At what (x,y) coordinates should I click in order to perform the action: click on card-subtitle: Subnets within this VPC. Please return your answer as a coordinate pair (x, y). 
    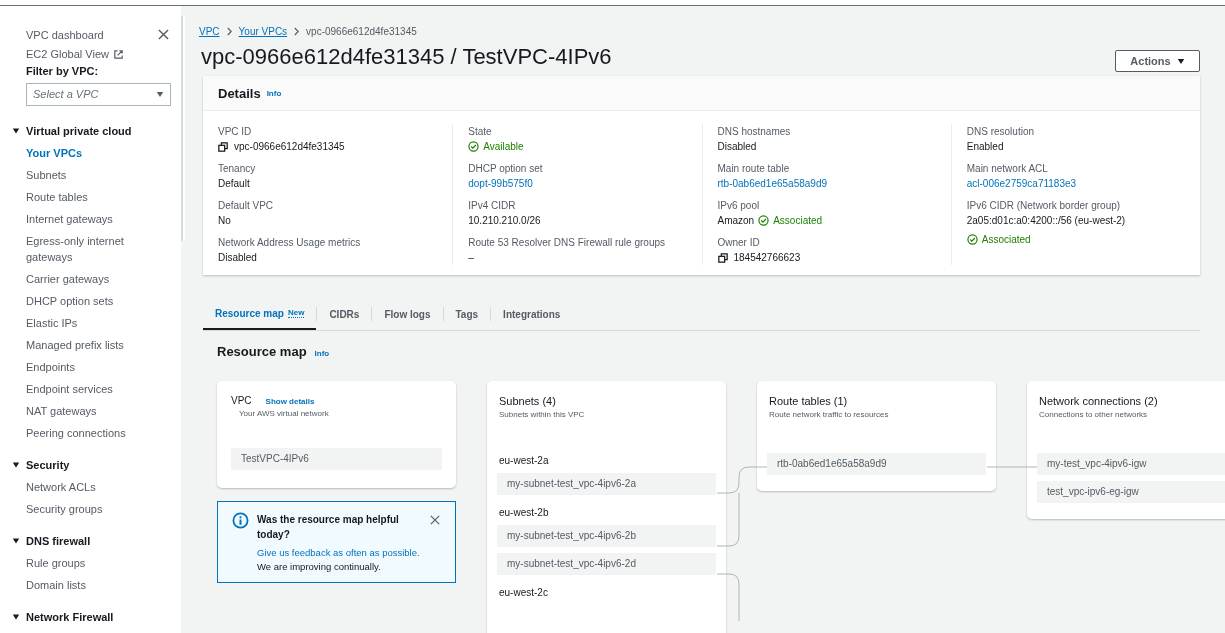
    Looking at the image, I should click on (542, 414).